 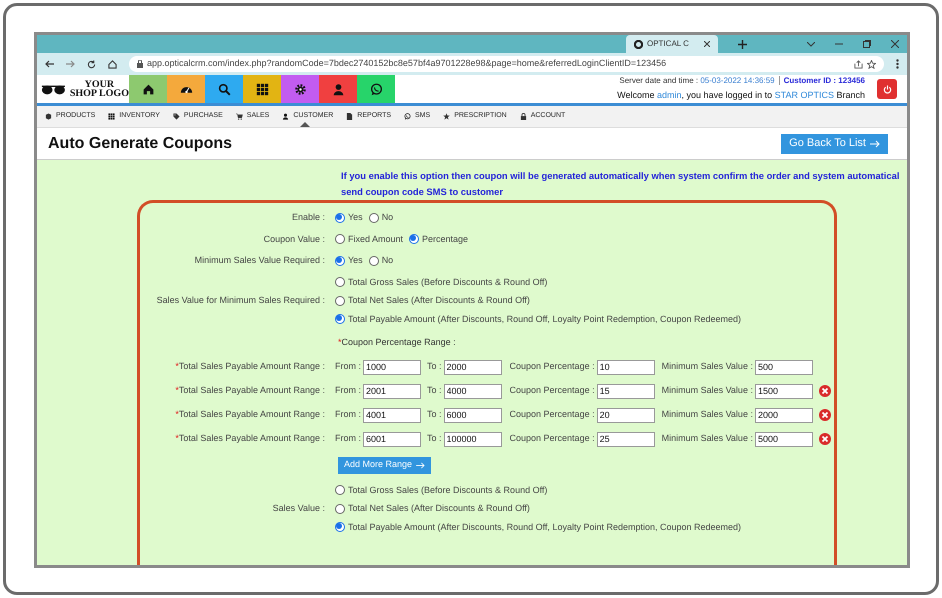 What do you see at coordinates (448, 282) in the screenshot?
I see `option-label: Total Gross Sales (Before Discounts & Round Off)` at bounding box center [448, 282].